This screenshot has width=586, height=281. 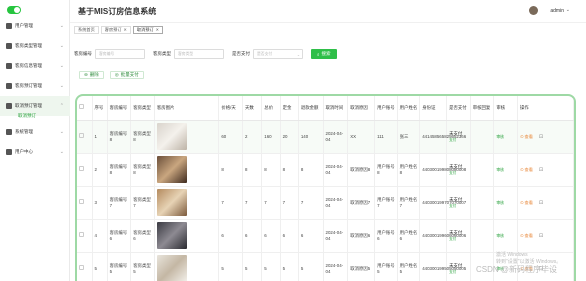 I want to click on folder-icon, so click(x=9, y=46).